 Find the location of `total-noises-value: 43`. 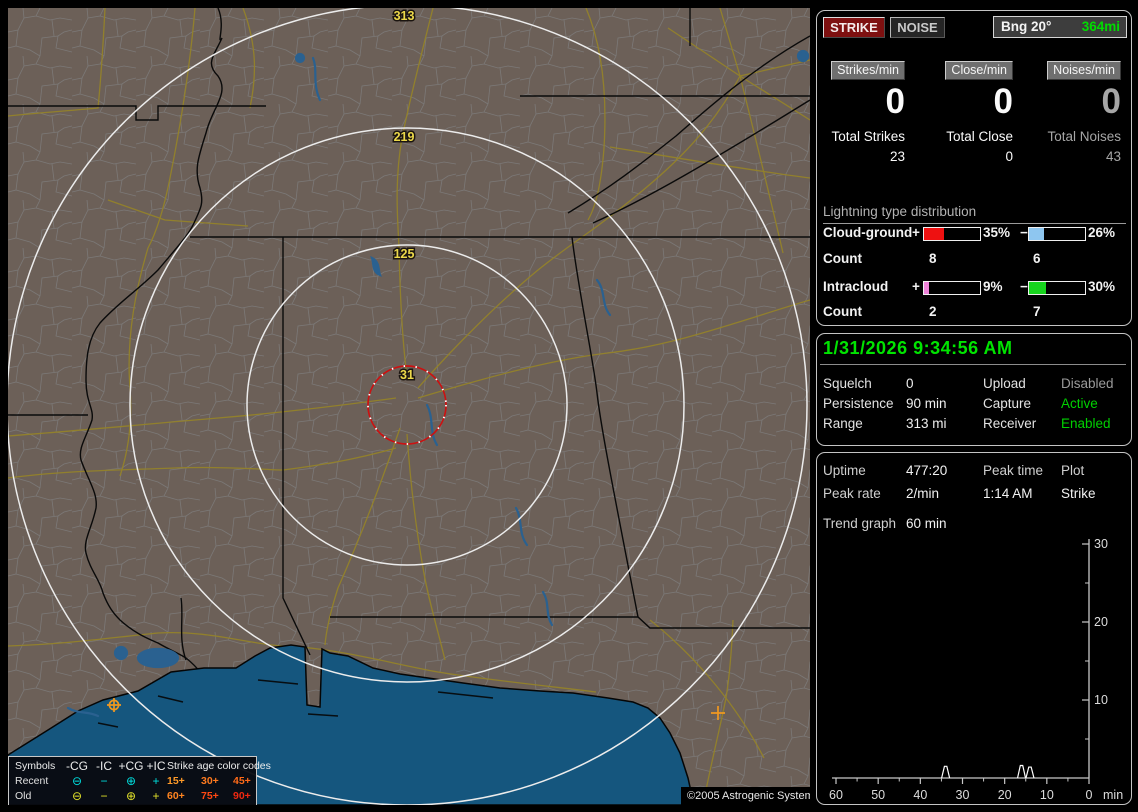

total-noises-value: 43 is located at coordinates (1113, 156).